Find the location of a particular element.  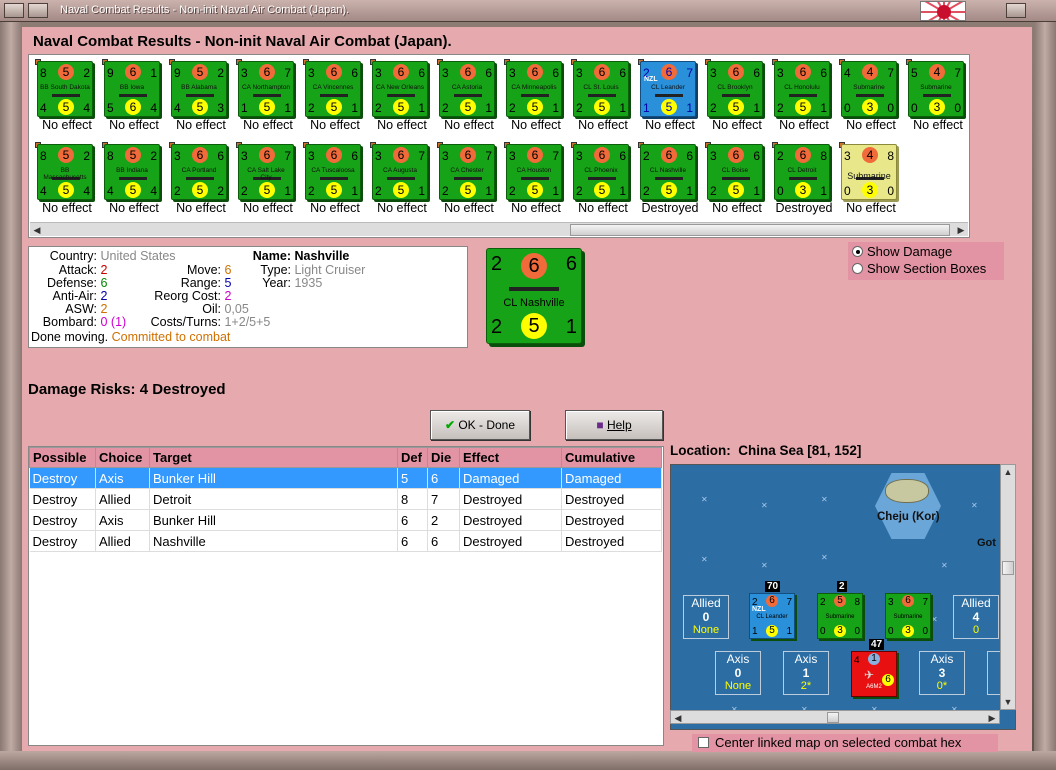

table-row: Destroy Axis Bunker Hill 5 6 Damaged Damaged is located at coordinates (345, 478).